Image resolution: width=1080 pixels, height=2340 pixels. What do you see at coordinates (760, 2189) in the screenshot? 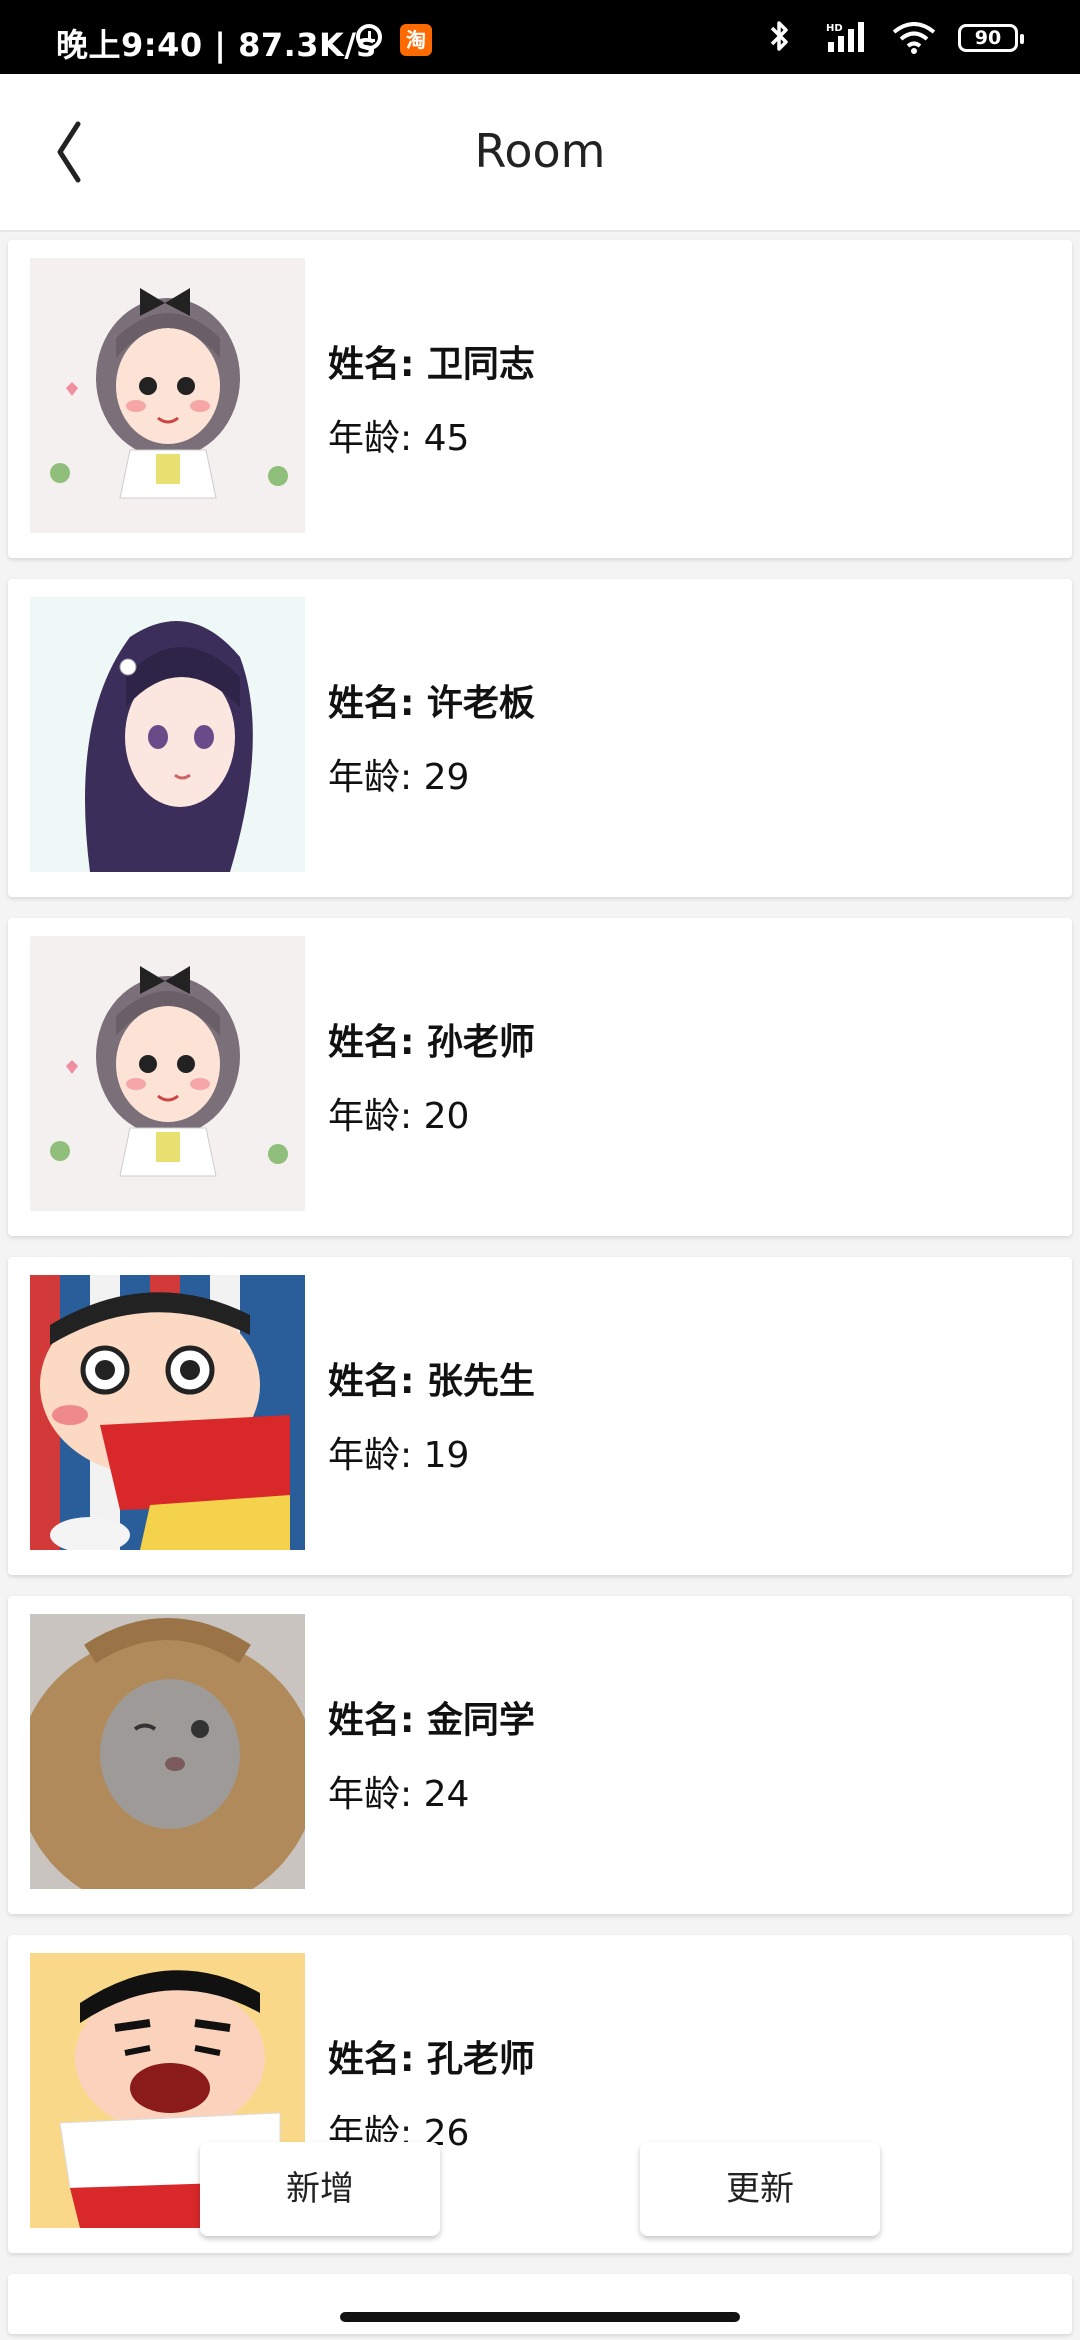
I see `update-button: 更新` at bounding box center [760, 2189].